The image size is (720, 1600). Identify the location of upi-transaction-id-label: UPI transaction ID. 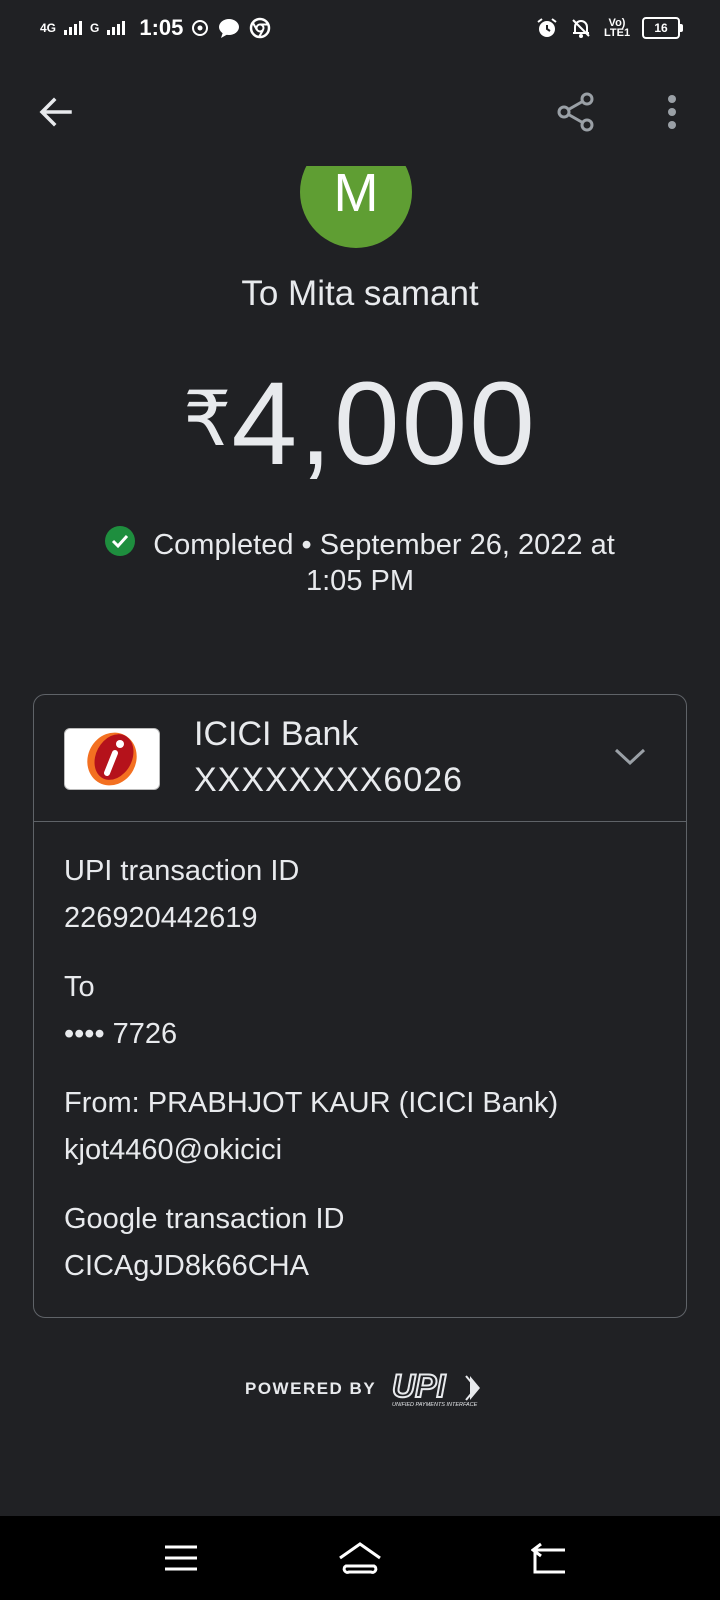
(182, 871).